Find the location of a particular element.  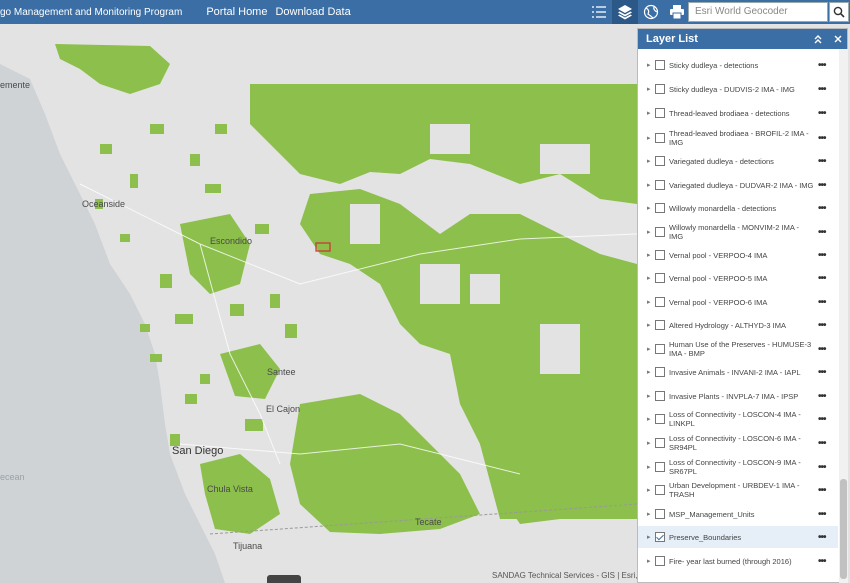

layer-row: ▸ Vernal pool - VERPOO-4 IMA ••• is located at coordinates (738, 255).